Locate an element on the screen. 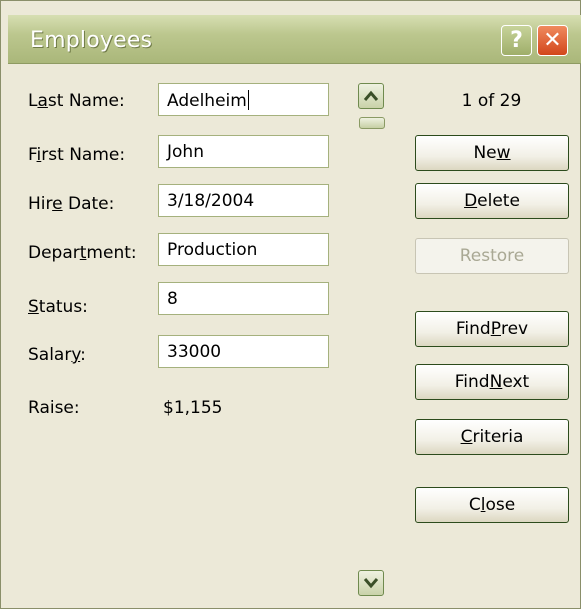 The image size is (581, 609). help-button: ? is located at coordinates (516, 40).